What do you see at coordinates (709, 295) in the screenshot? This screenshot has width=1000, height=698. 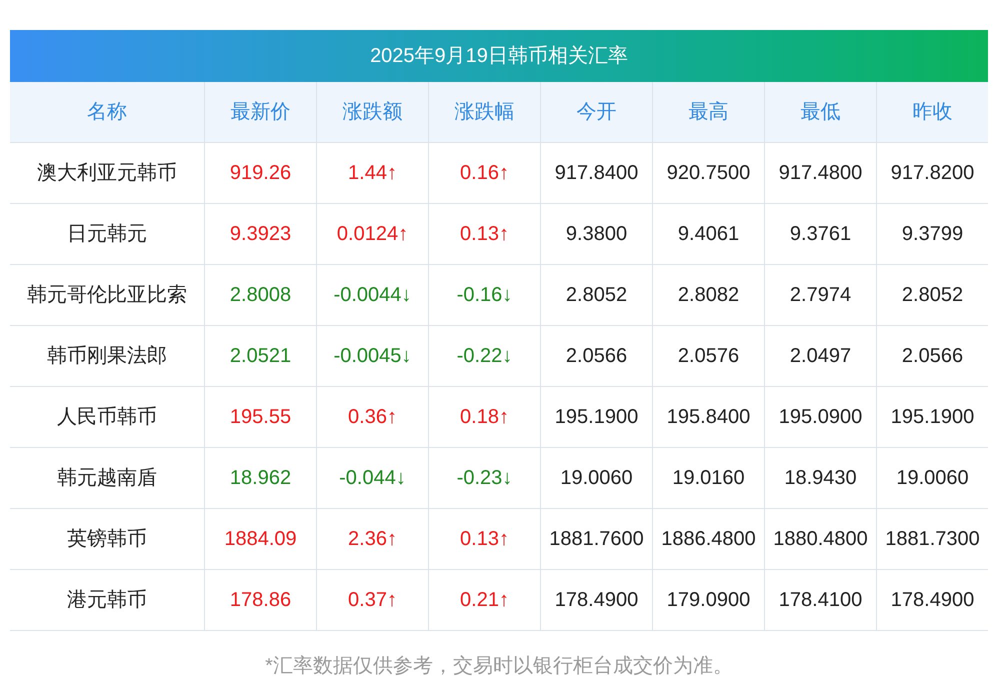 I see `table-cell: 2.8082` at bounding box center [709, 295].